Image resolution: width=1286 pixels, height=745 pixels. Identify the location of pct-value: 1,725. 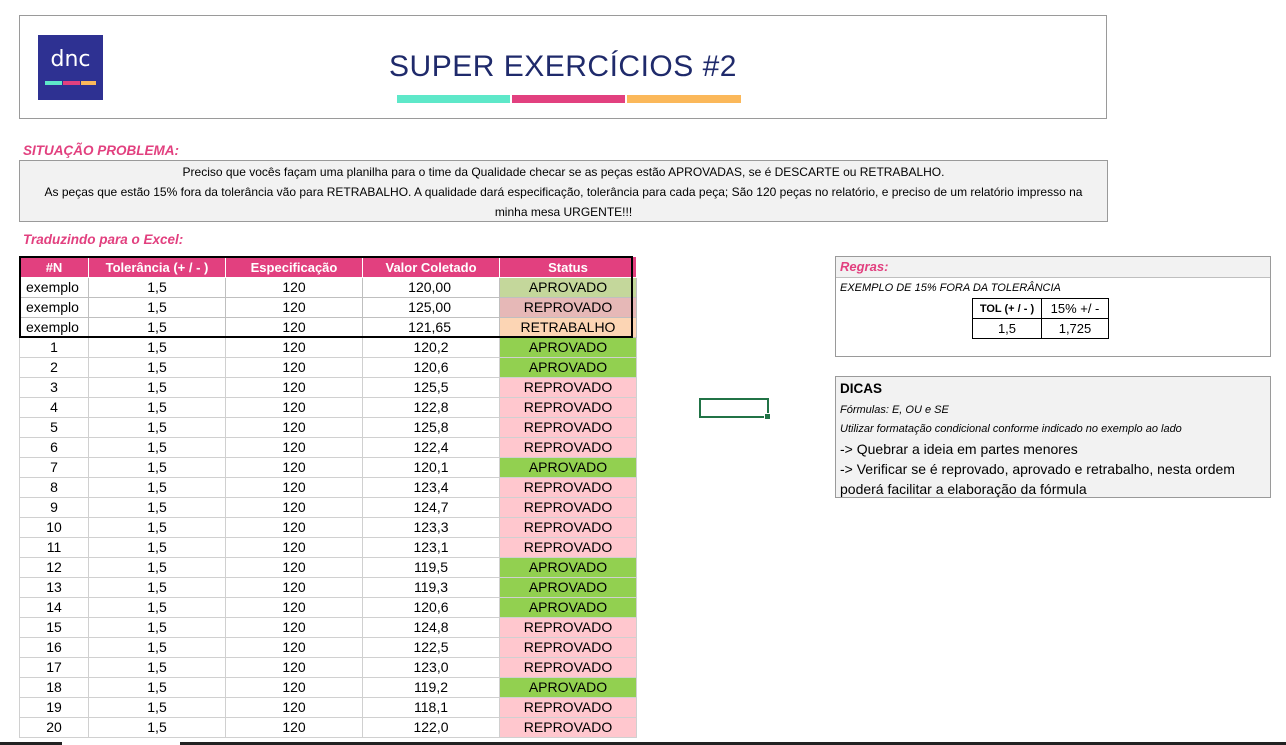
(1075, 328).